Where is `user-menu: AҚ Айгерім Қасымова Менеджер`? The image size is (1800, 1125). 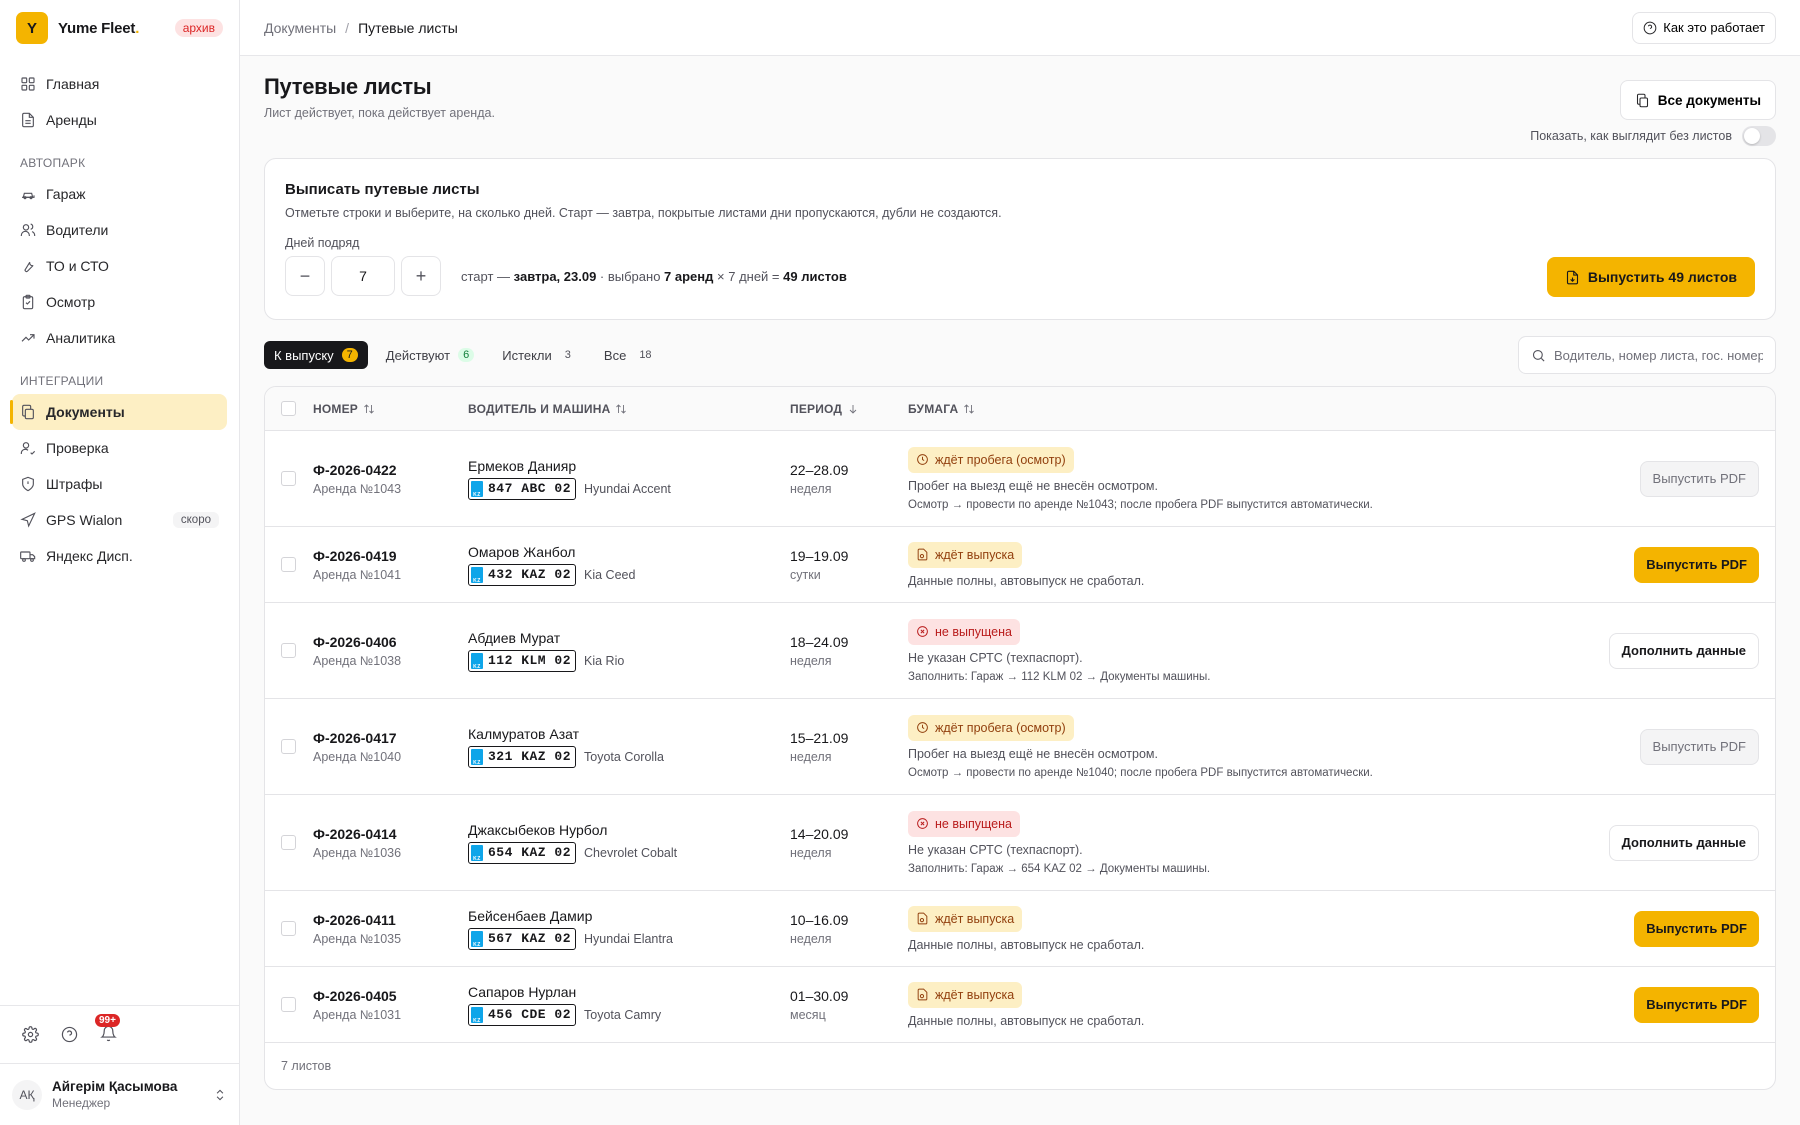
user-menu: AҚ Айгерім Қасымова Менеджер is located at coordinates (119, 1094).